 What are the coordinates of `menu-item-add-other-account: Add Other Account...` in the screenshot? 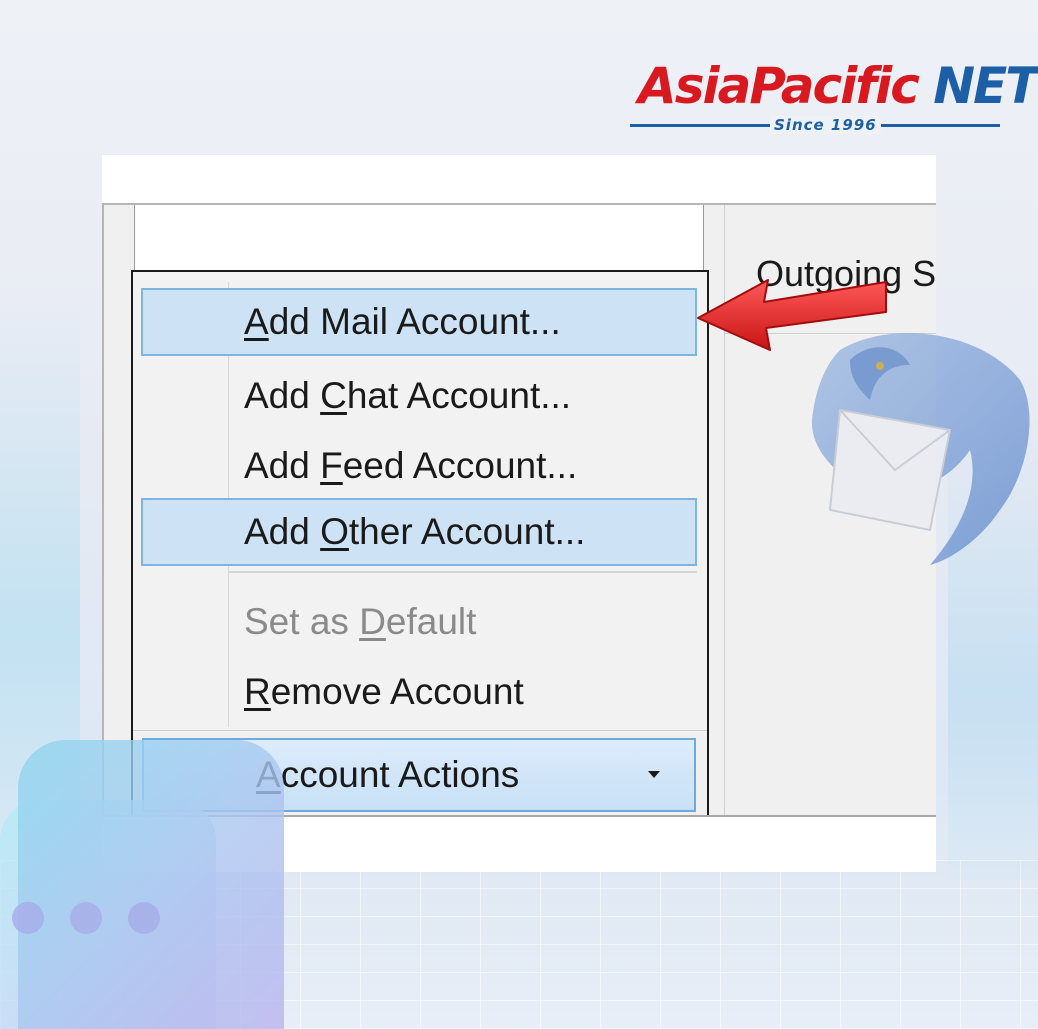 It's located at (419, 532).